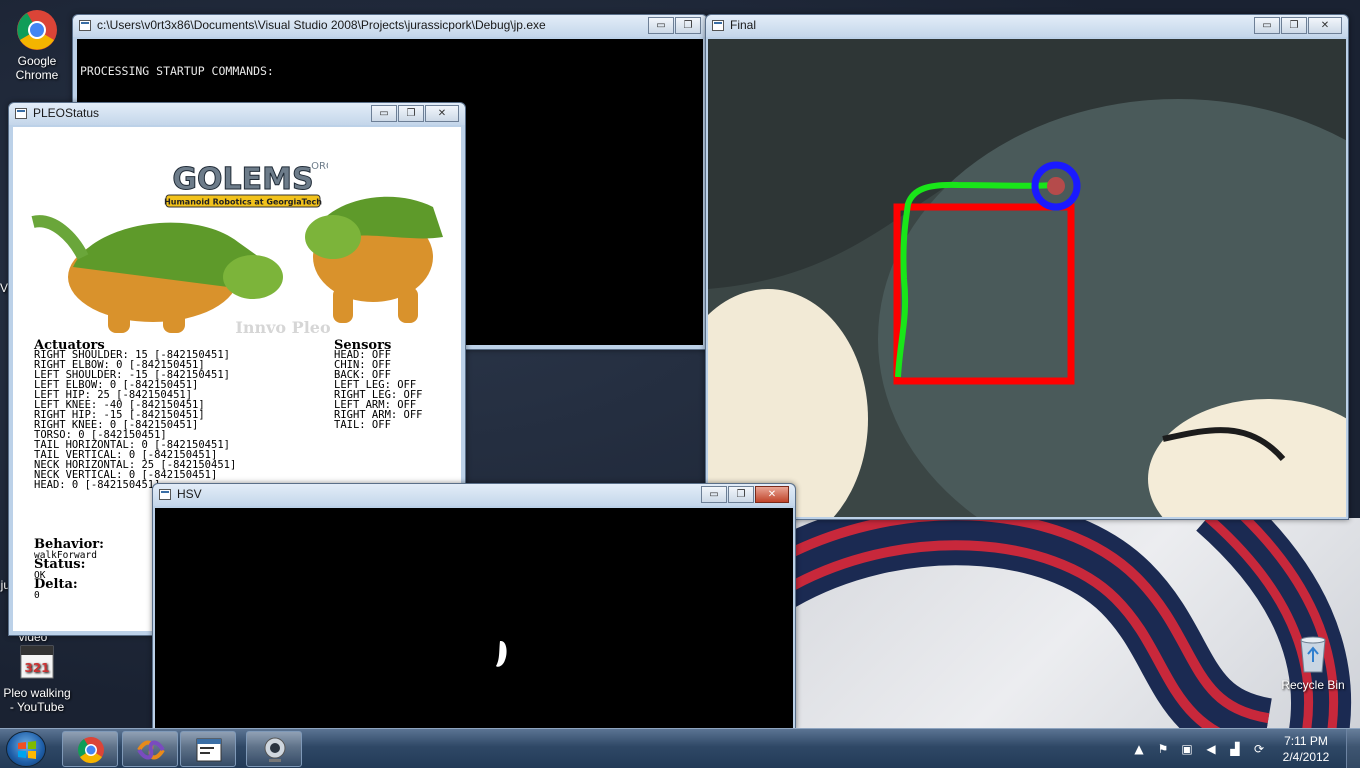 This screenshot has height=768, width=1360. What do you see at coordinates (283, 327) in the screenshot?
I see `watermark: Innvo Pleo` at bounding box center [283, 327].